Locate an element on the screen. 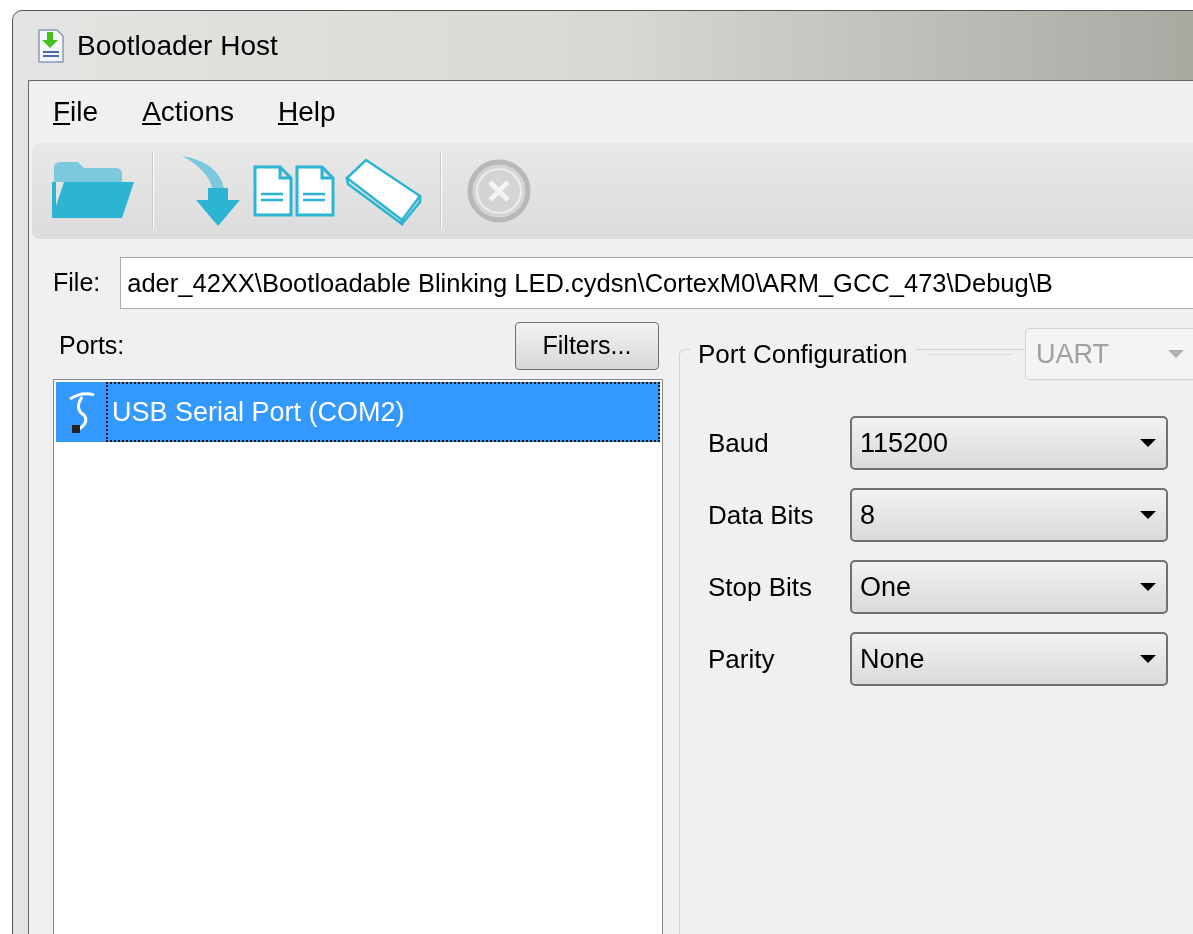  dropdown: 8 is located at coordinates (1009, 515).